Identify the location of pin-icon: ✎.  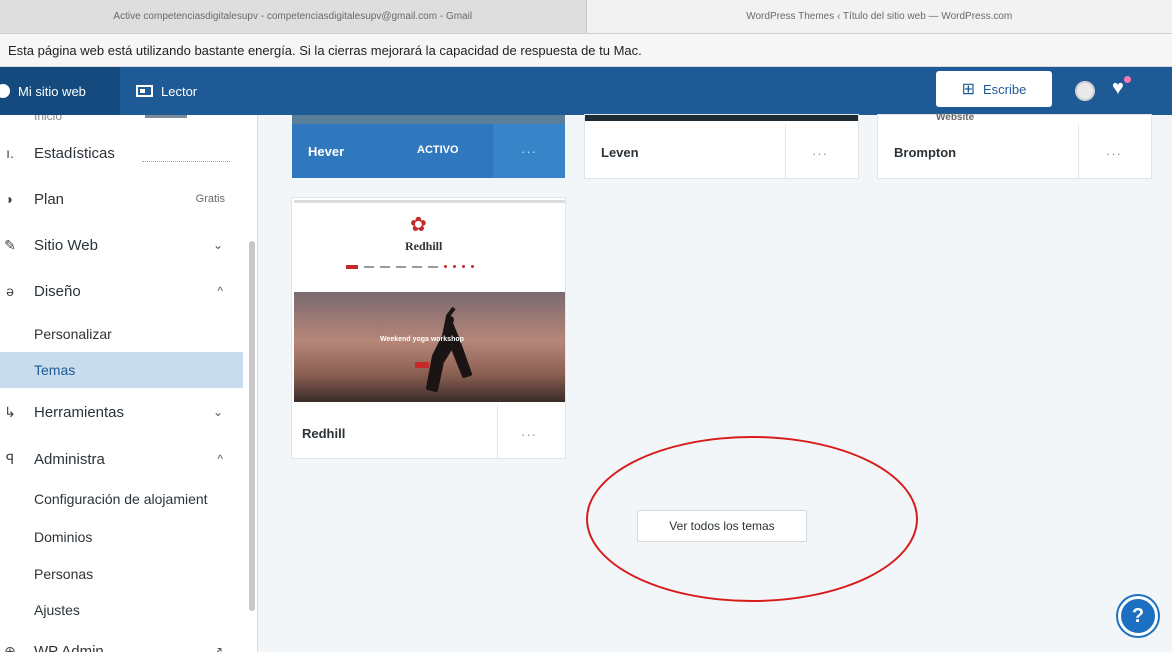
(10, 244).